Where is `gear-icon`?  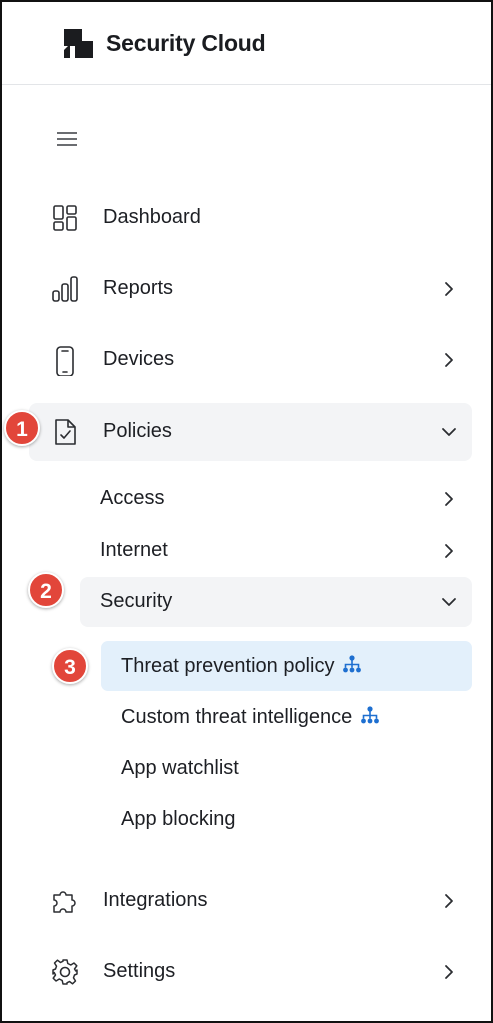 gear-icon is located at coordinates (65, 972).